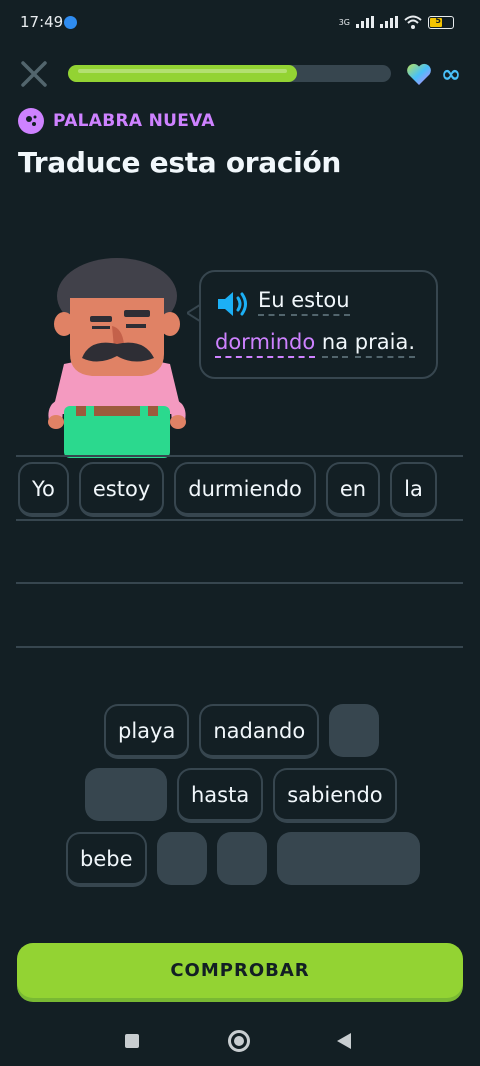  I want to click on new-word-icon, so click(31, 121).